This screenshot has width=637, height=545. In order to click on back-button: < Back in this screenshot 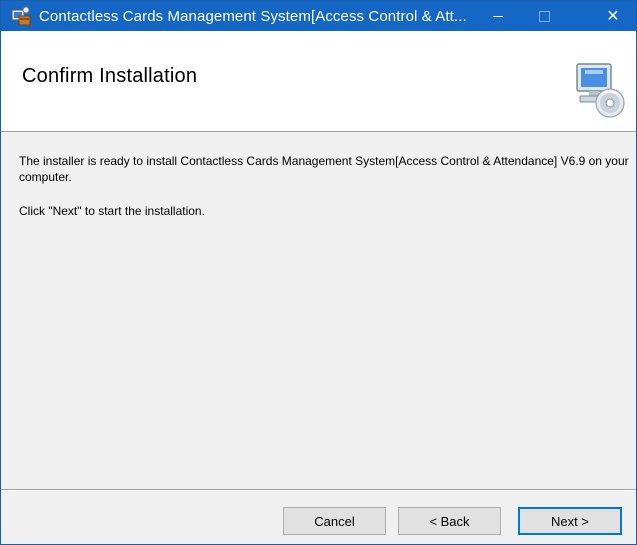, I will do `click(449, 521)`.